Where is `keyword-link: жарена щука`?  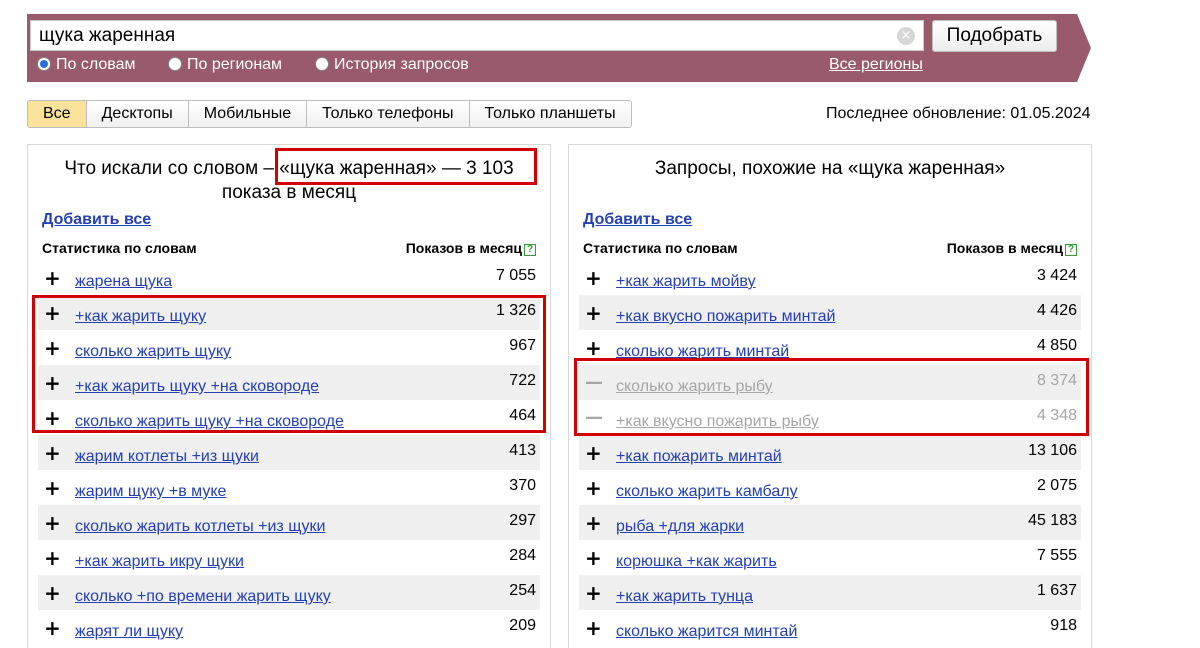 keyword-link: жарена щука is located at coordinates (123, 282).